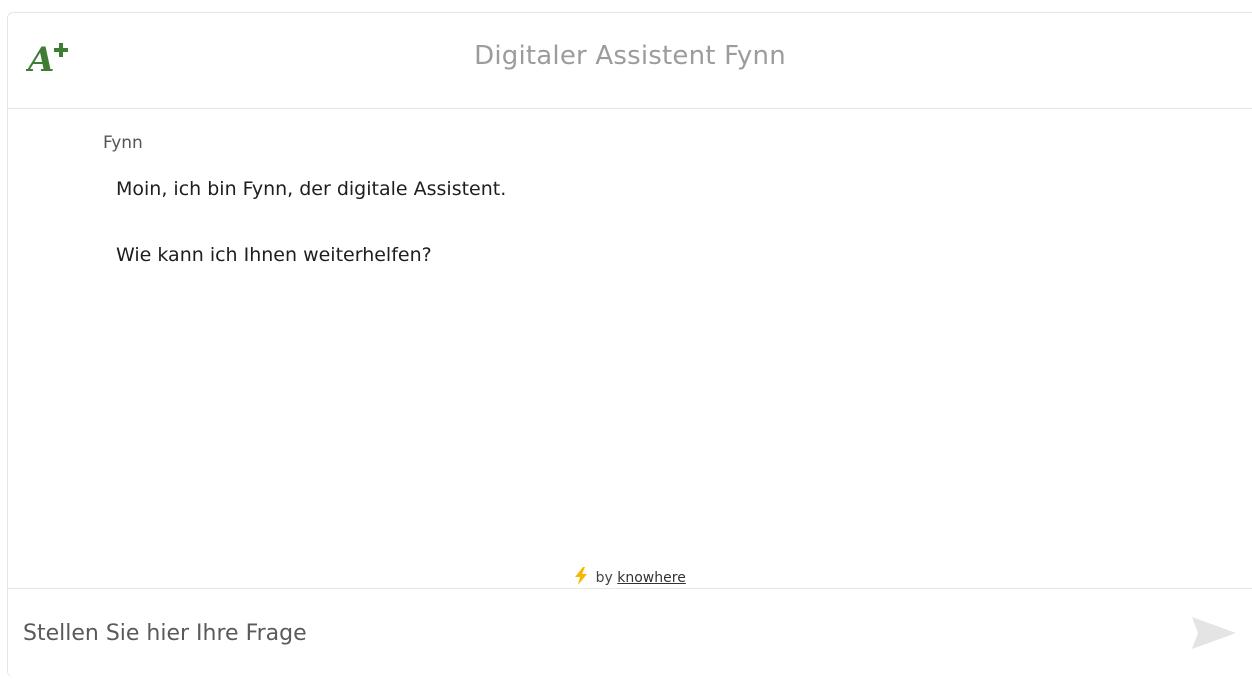 Image resolution: width=1252 pixels, height=679 pixels. I want to click on message-line: Wie kann ich Ihnen weiterhelfen?, so click(274, 255).